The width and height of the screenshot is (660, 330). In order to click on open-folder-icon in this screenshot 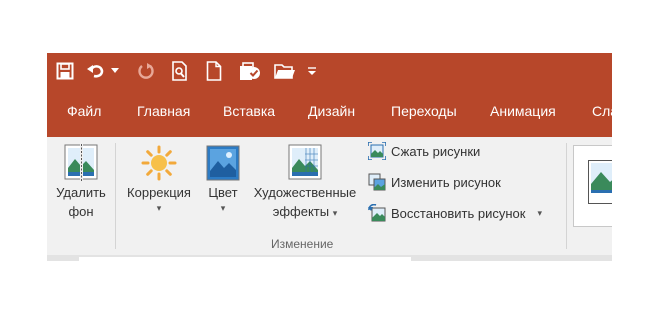, I will do `click(284, 71)`.